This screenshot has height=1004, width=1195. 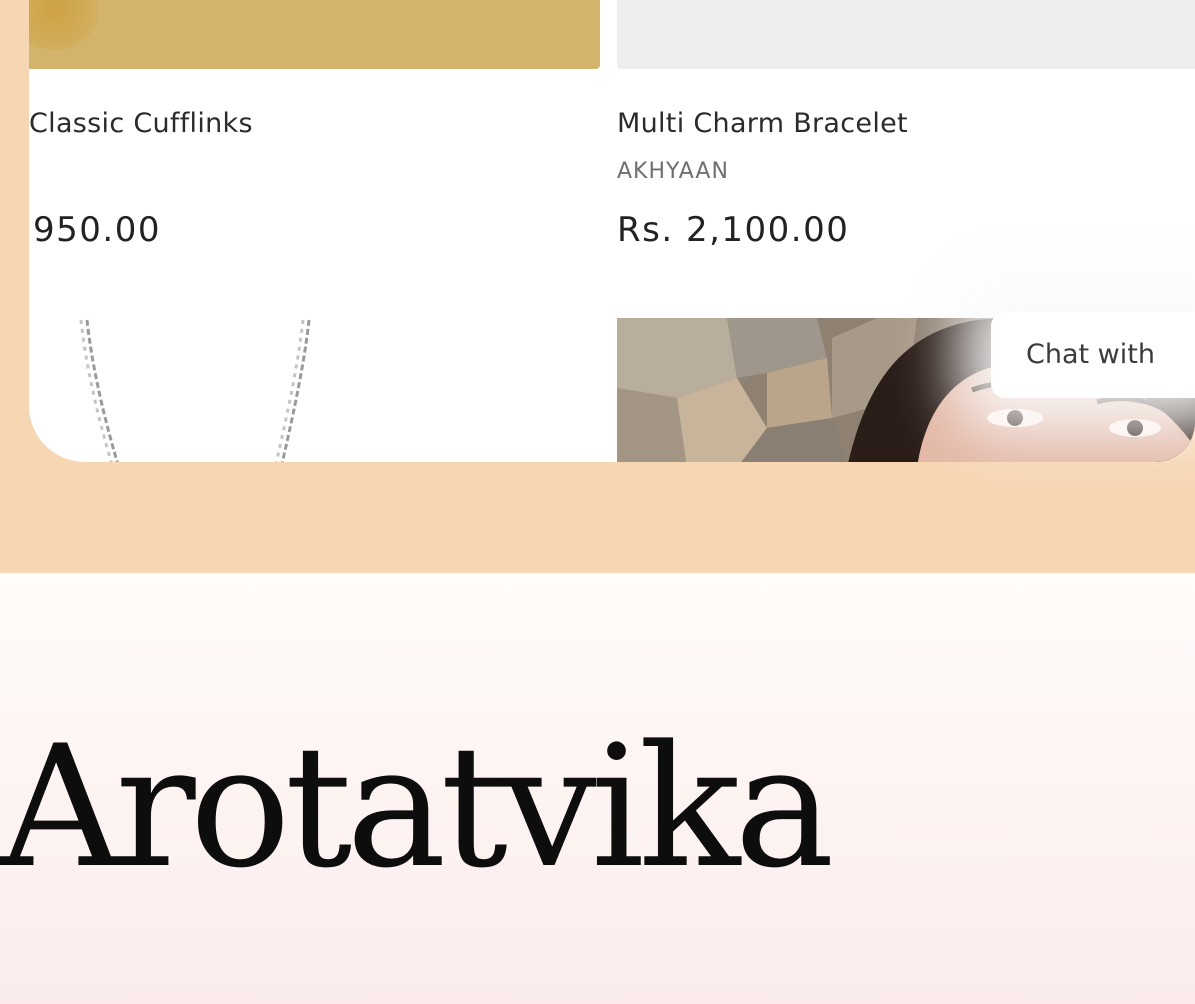 What do you see at coordinates (417, 807) in the screenshot?
I see `brand-name: Arotatvika` at bounding box center [417, 807].